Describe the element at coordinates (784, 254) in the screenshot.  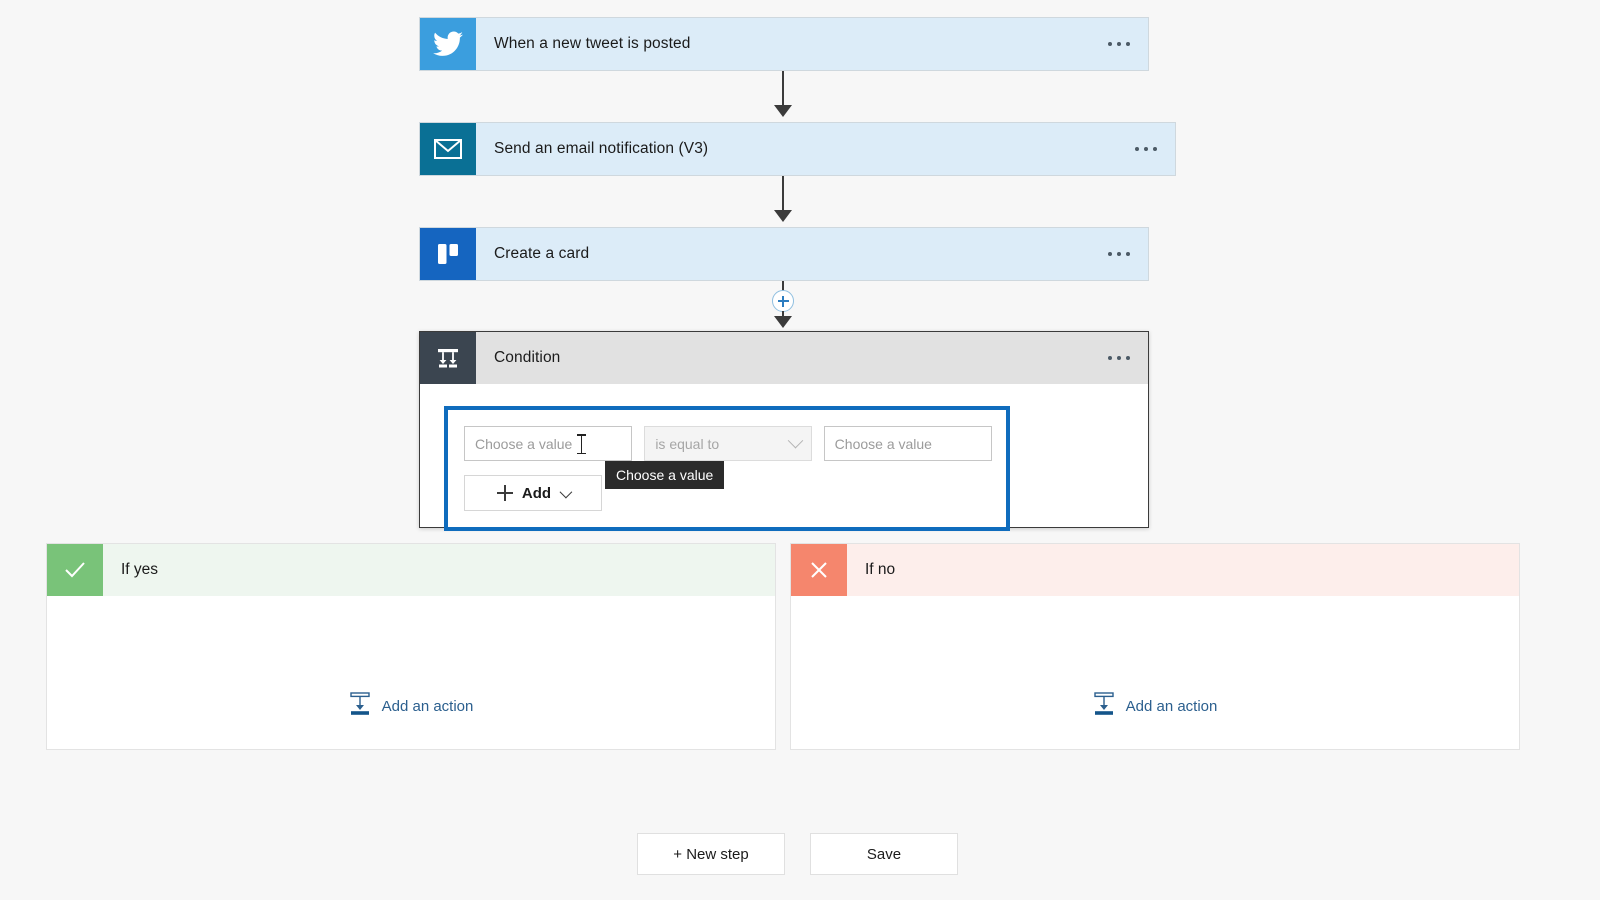
I see `step-card-create-card: Create a card` at that location.